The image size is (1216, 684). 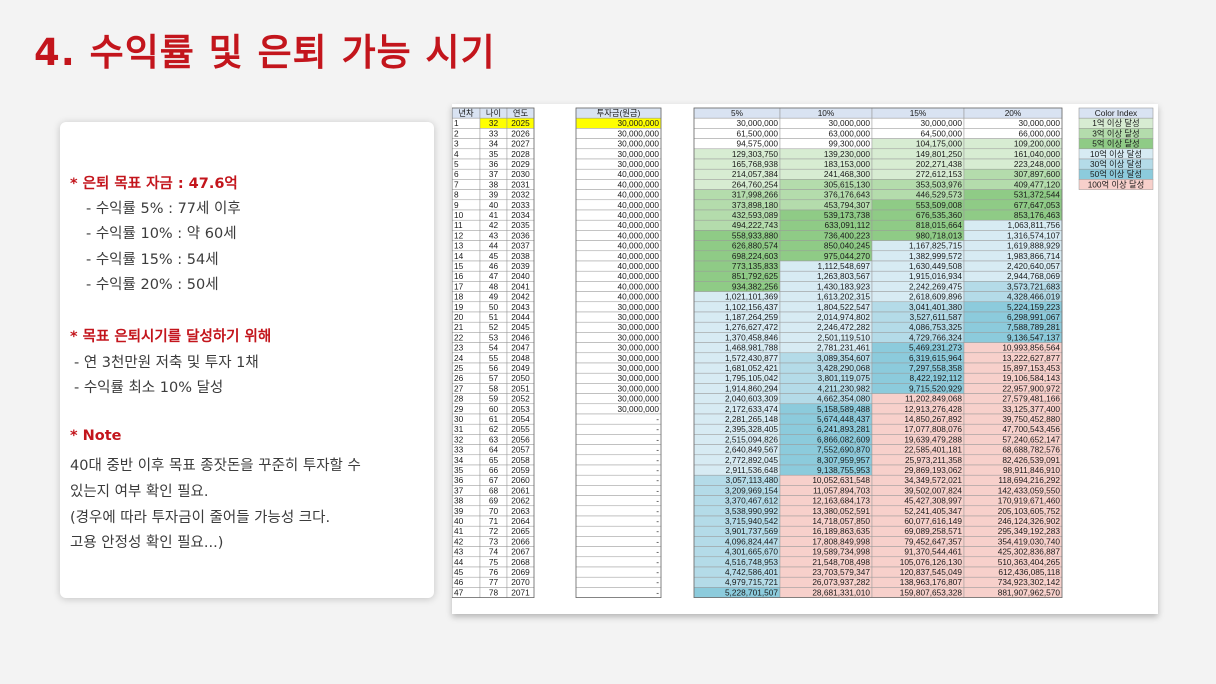 I want to click on cell-value: 1,021,101,369, so click(x=751, y=297).